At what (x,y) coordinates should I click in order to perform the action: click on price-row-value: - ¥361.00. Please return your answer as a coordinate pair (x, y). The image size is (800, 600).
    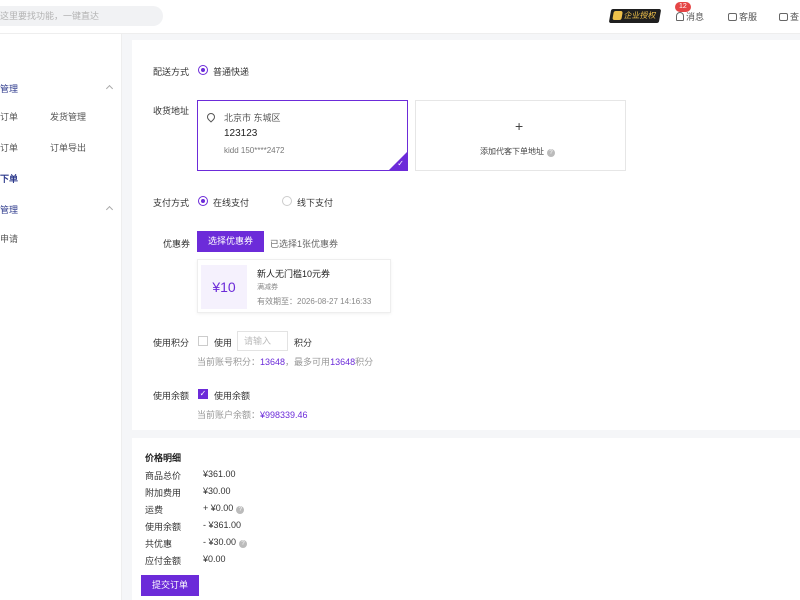
    Looking at the image, I should click on (222, 525).